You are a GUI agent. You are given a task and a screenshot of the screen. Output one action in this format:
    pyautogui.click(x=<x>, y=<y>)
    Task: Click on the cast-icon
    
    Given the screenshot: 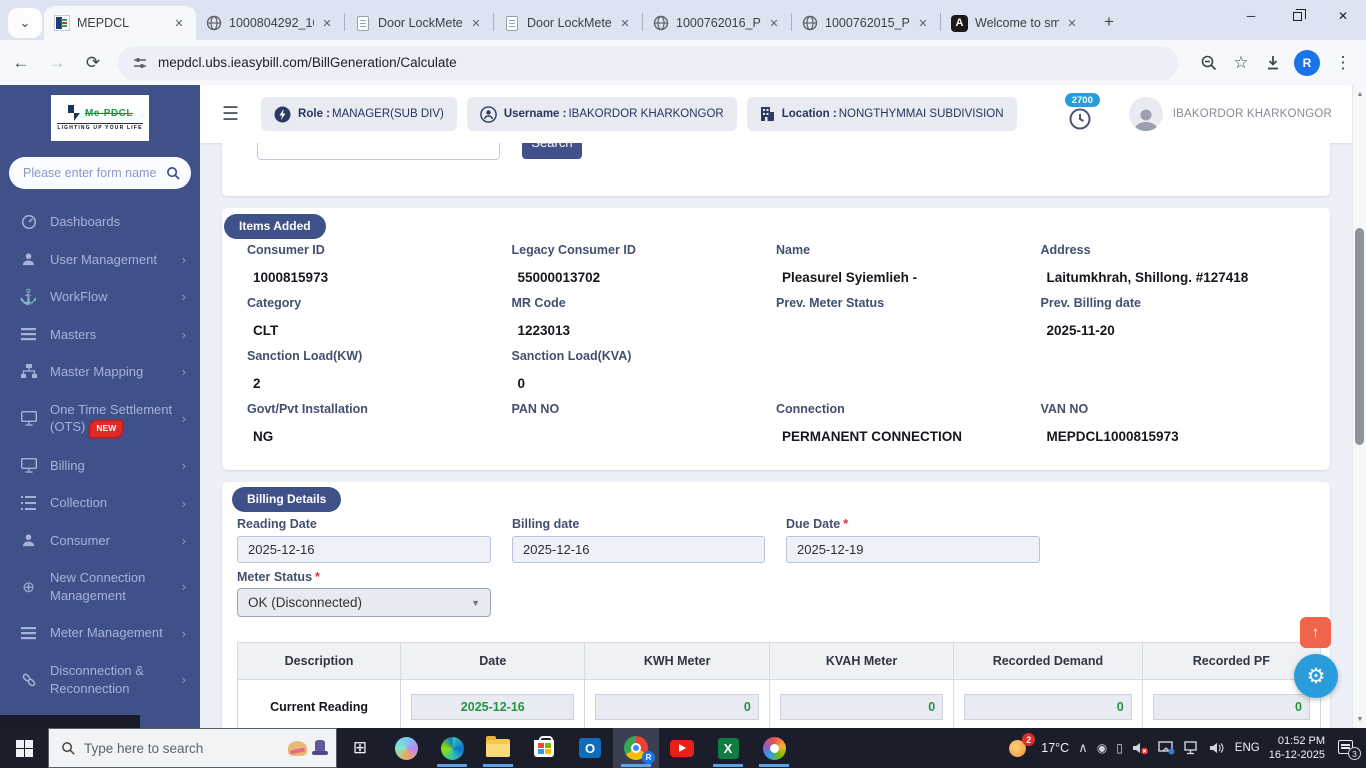 What is the action you would take?
    pyautogui.click(x=1166, y=748)
    